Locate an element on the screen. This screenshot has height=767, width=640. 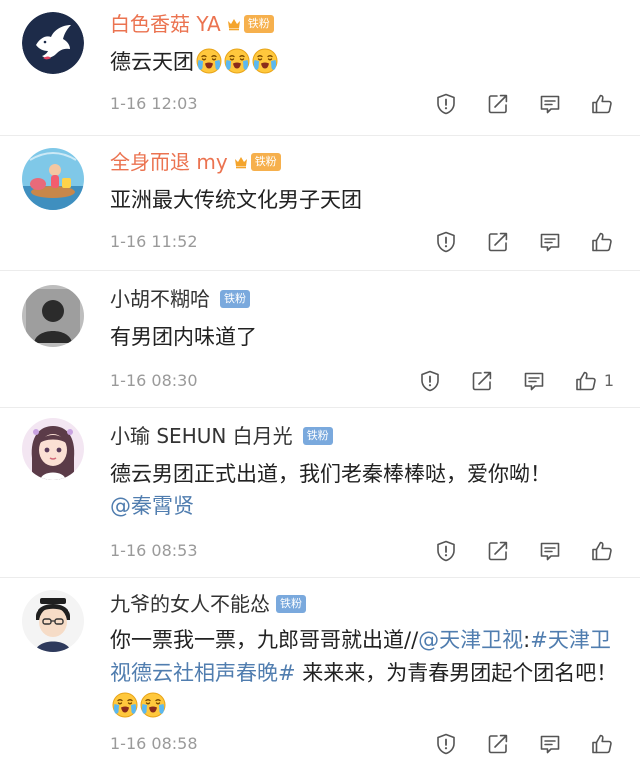
timestamp: 1-16 08:30 is located at coordinates (154, 380).